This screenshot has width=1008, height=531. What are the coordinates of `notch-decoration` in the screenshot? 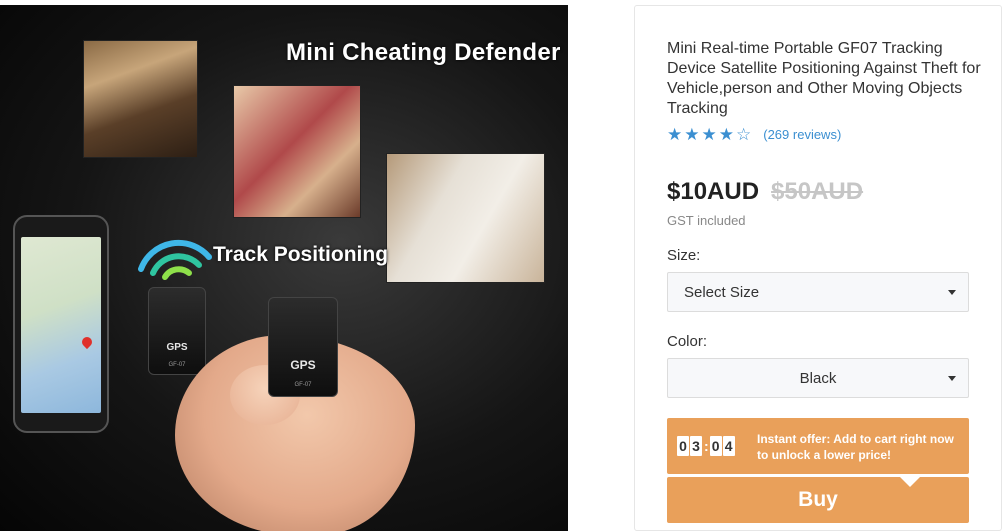 It's located at (910, 481).